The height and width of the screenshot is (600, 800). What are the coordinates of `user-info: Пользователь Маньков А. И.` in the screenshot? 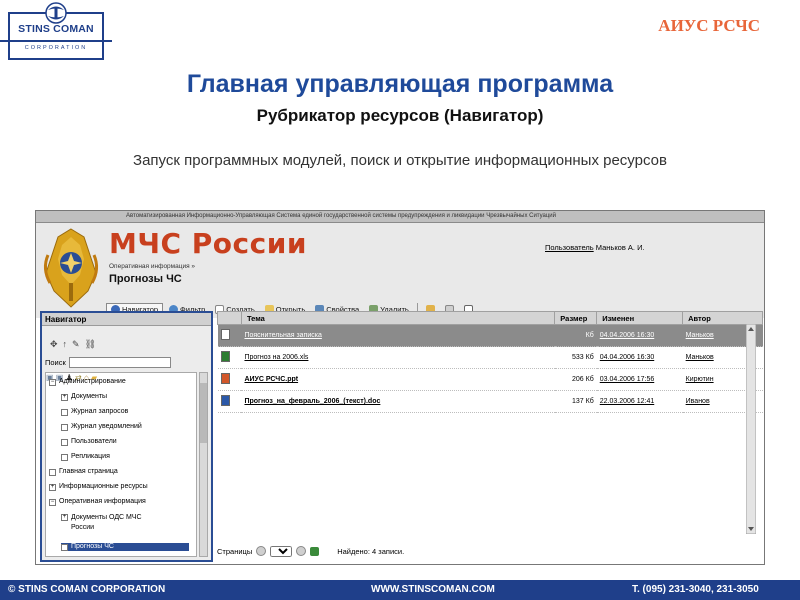 It's located at (595, 247).